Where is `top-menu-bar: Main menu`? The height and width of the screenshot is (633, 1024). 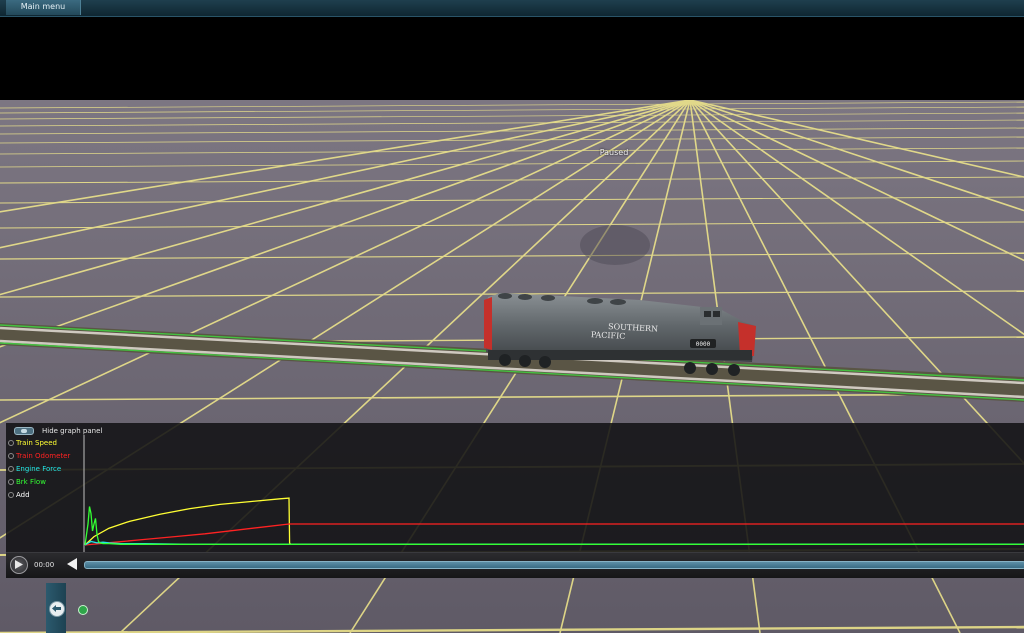
top-menu-bar: Main menu is located at coordinates (512, 8).